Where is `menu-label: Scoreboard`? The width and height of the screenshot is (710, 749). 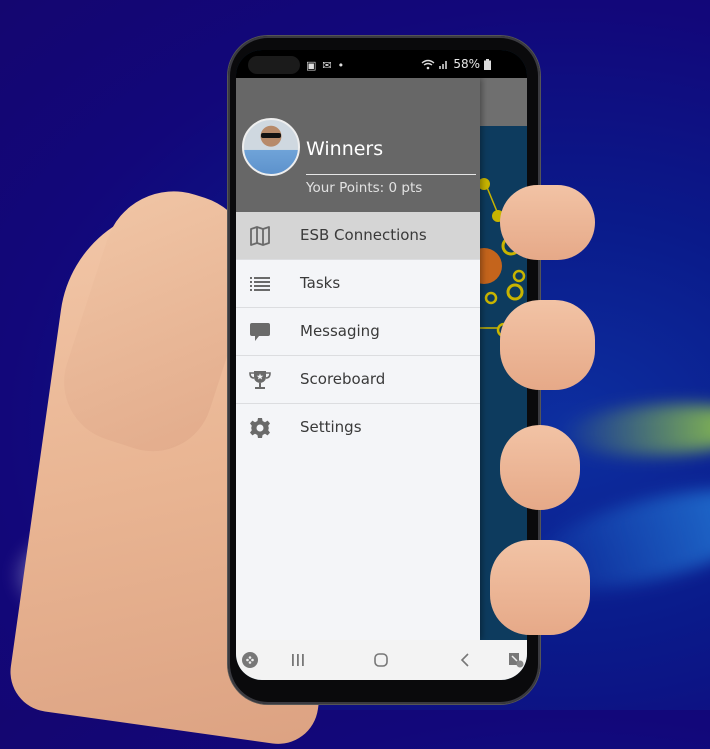
menu-label: Scoreboard is located at coordinates (343, 379).